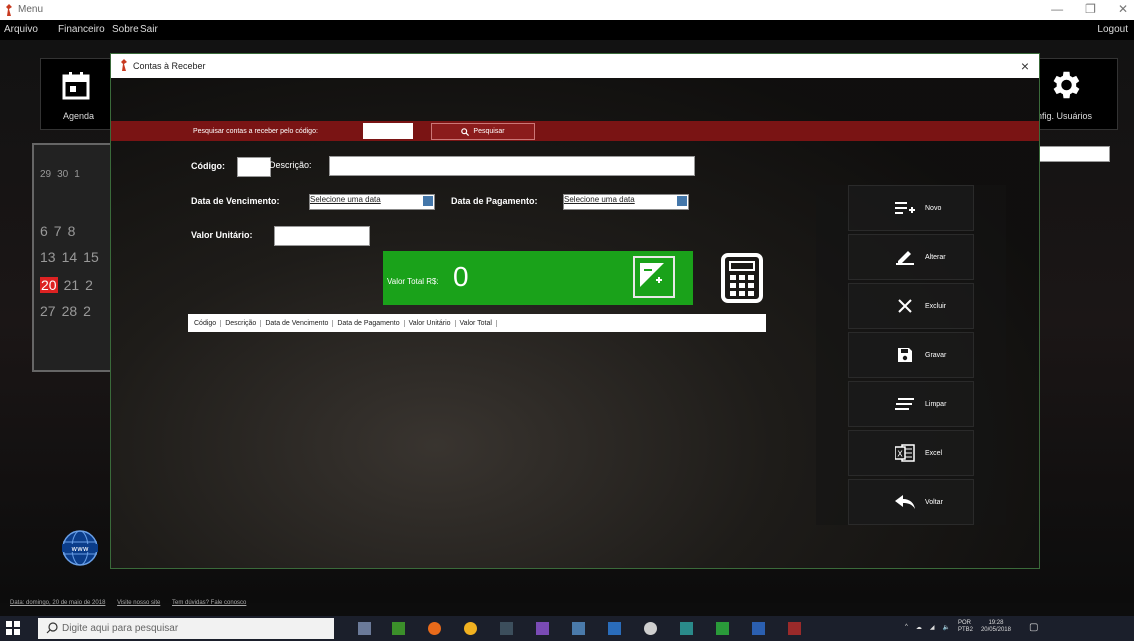 The height and width of the screenshot is (641, 1134). What do you see at coordinates (290, 165) in the screenshot?
I see `descricao-label: Descrição:` at bounding box center [290, 165].